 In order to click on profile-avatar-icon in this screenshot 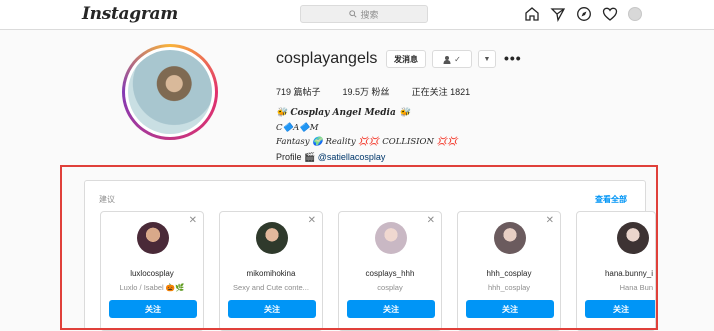, I will do `click(635, 14)`.